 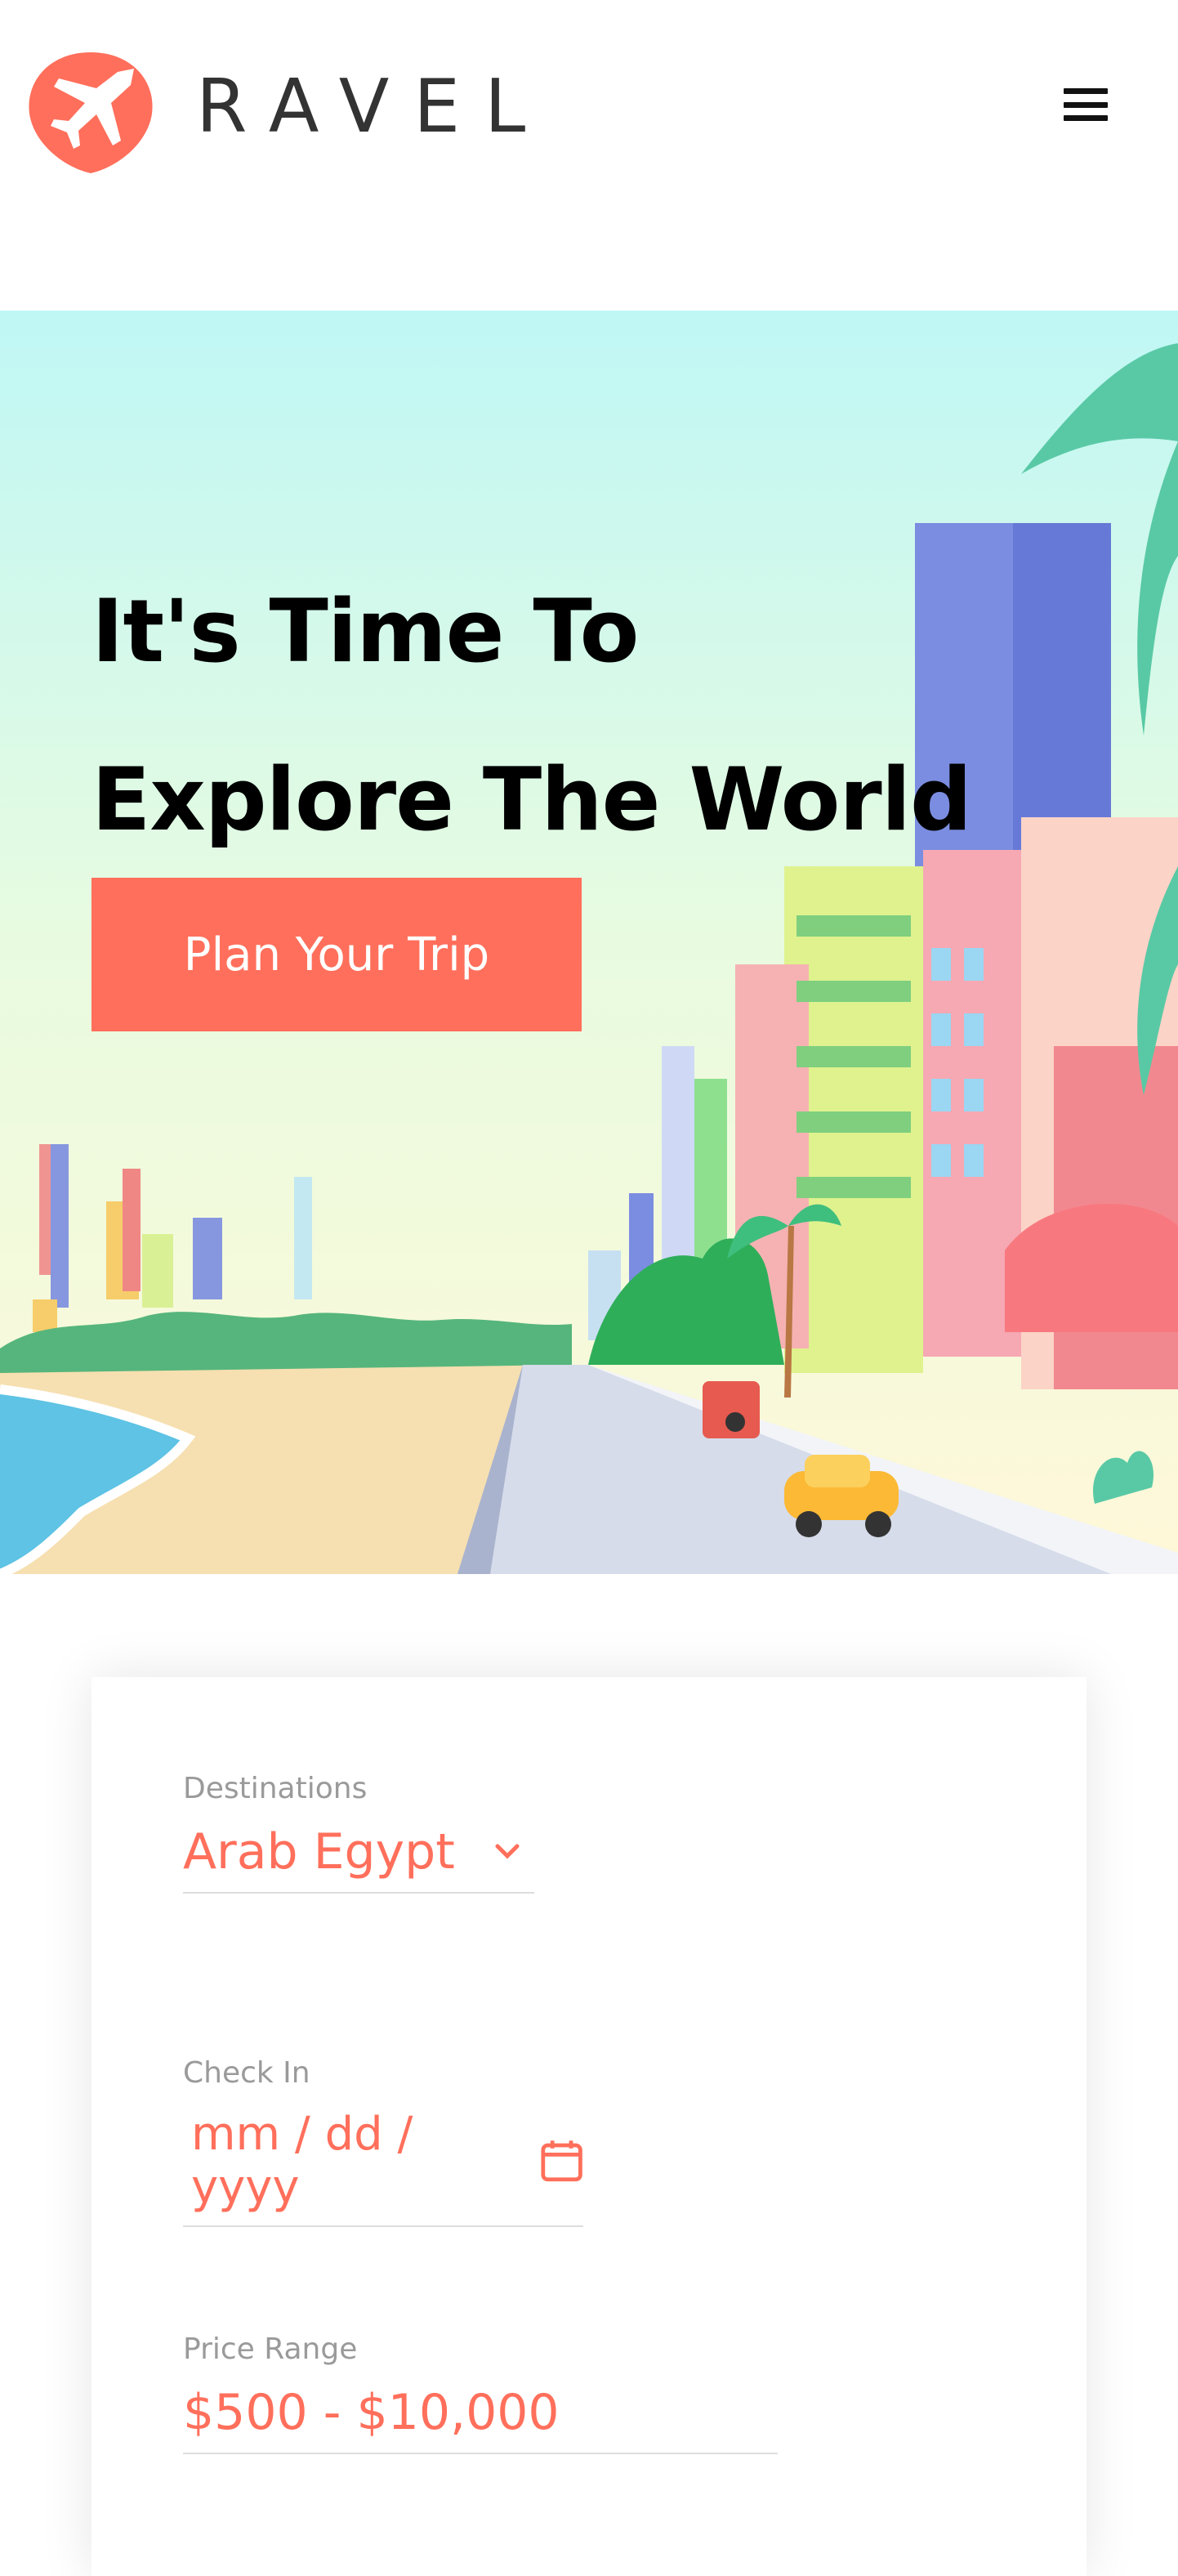 What do you see at coordinates (365, 631) in the screenshot?
I see `hero-title-line-1: It's Time To` at bounding box center [365, 631].